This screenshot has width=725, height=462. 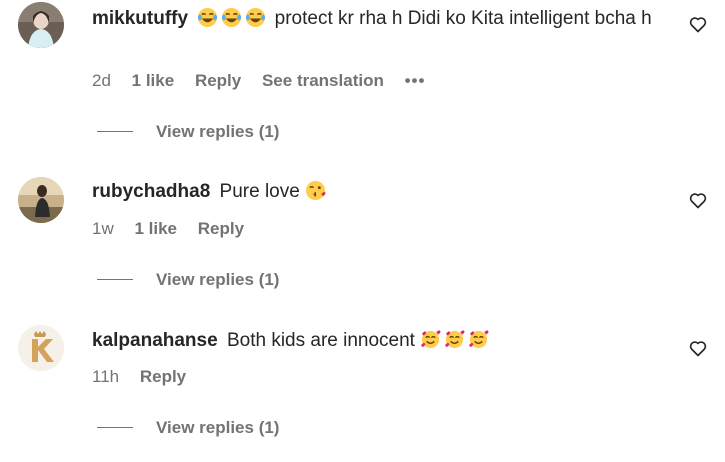 I want to click on username: kalpanahanse, so click(x=155, y=340).